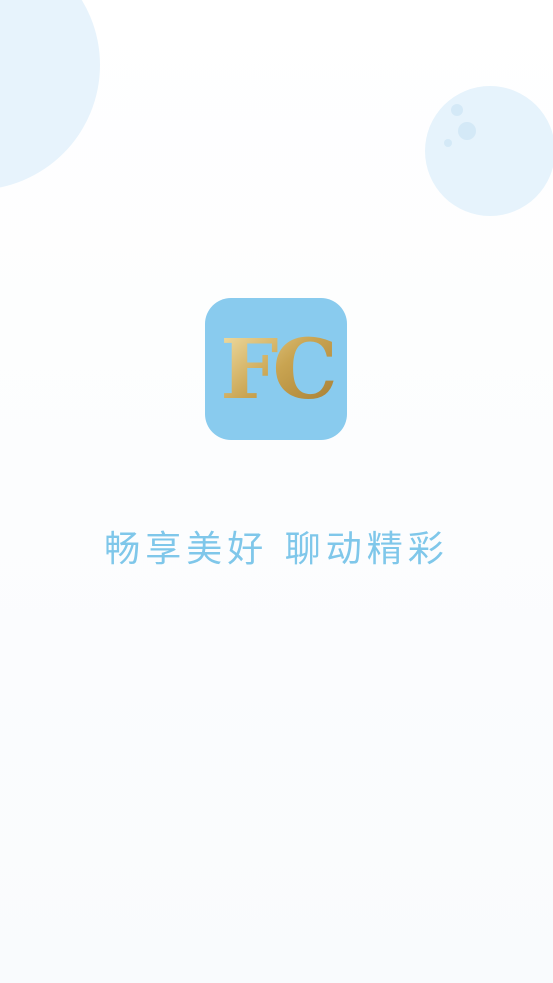 This screenshot has width=553, height=983. Describe the element at coordinates (50, 95) in the screenshot. I see `decorative-bubble-large` at that location.